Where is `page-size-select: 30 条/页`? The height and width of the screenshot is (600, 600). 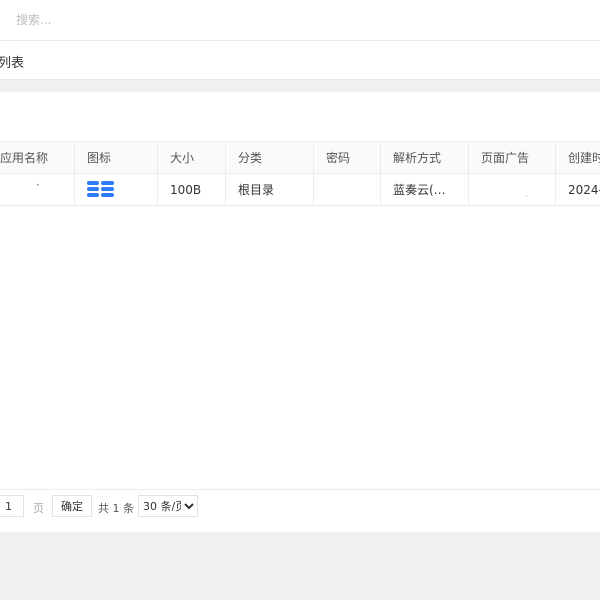 page-size-select: 30 条/页 is located at coordinates (168, 506).